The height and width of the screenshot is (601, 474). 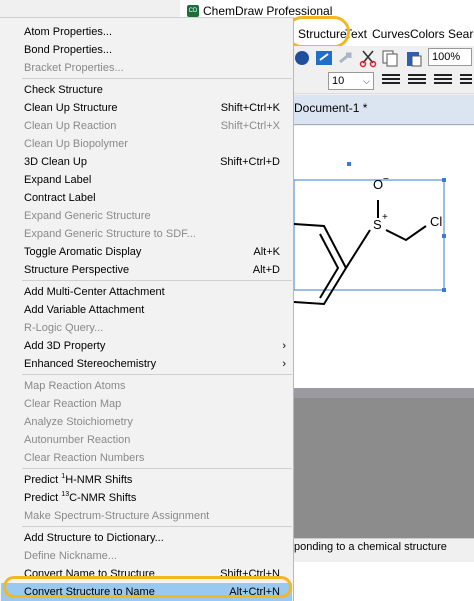 I want to click on menu-item-shortcut: Alt+D, so click(x=266, y=270).